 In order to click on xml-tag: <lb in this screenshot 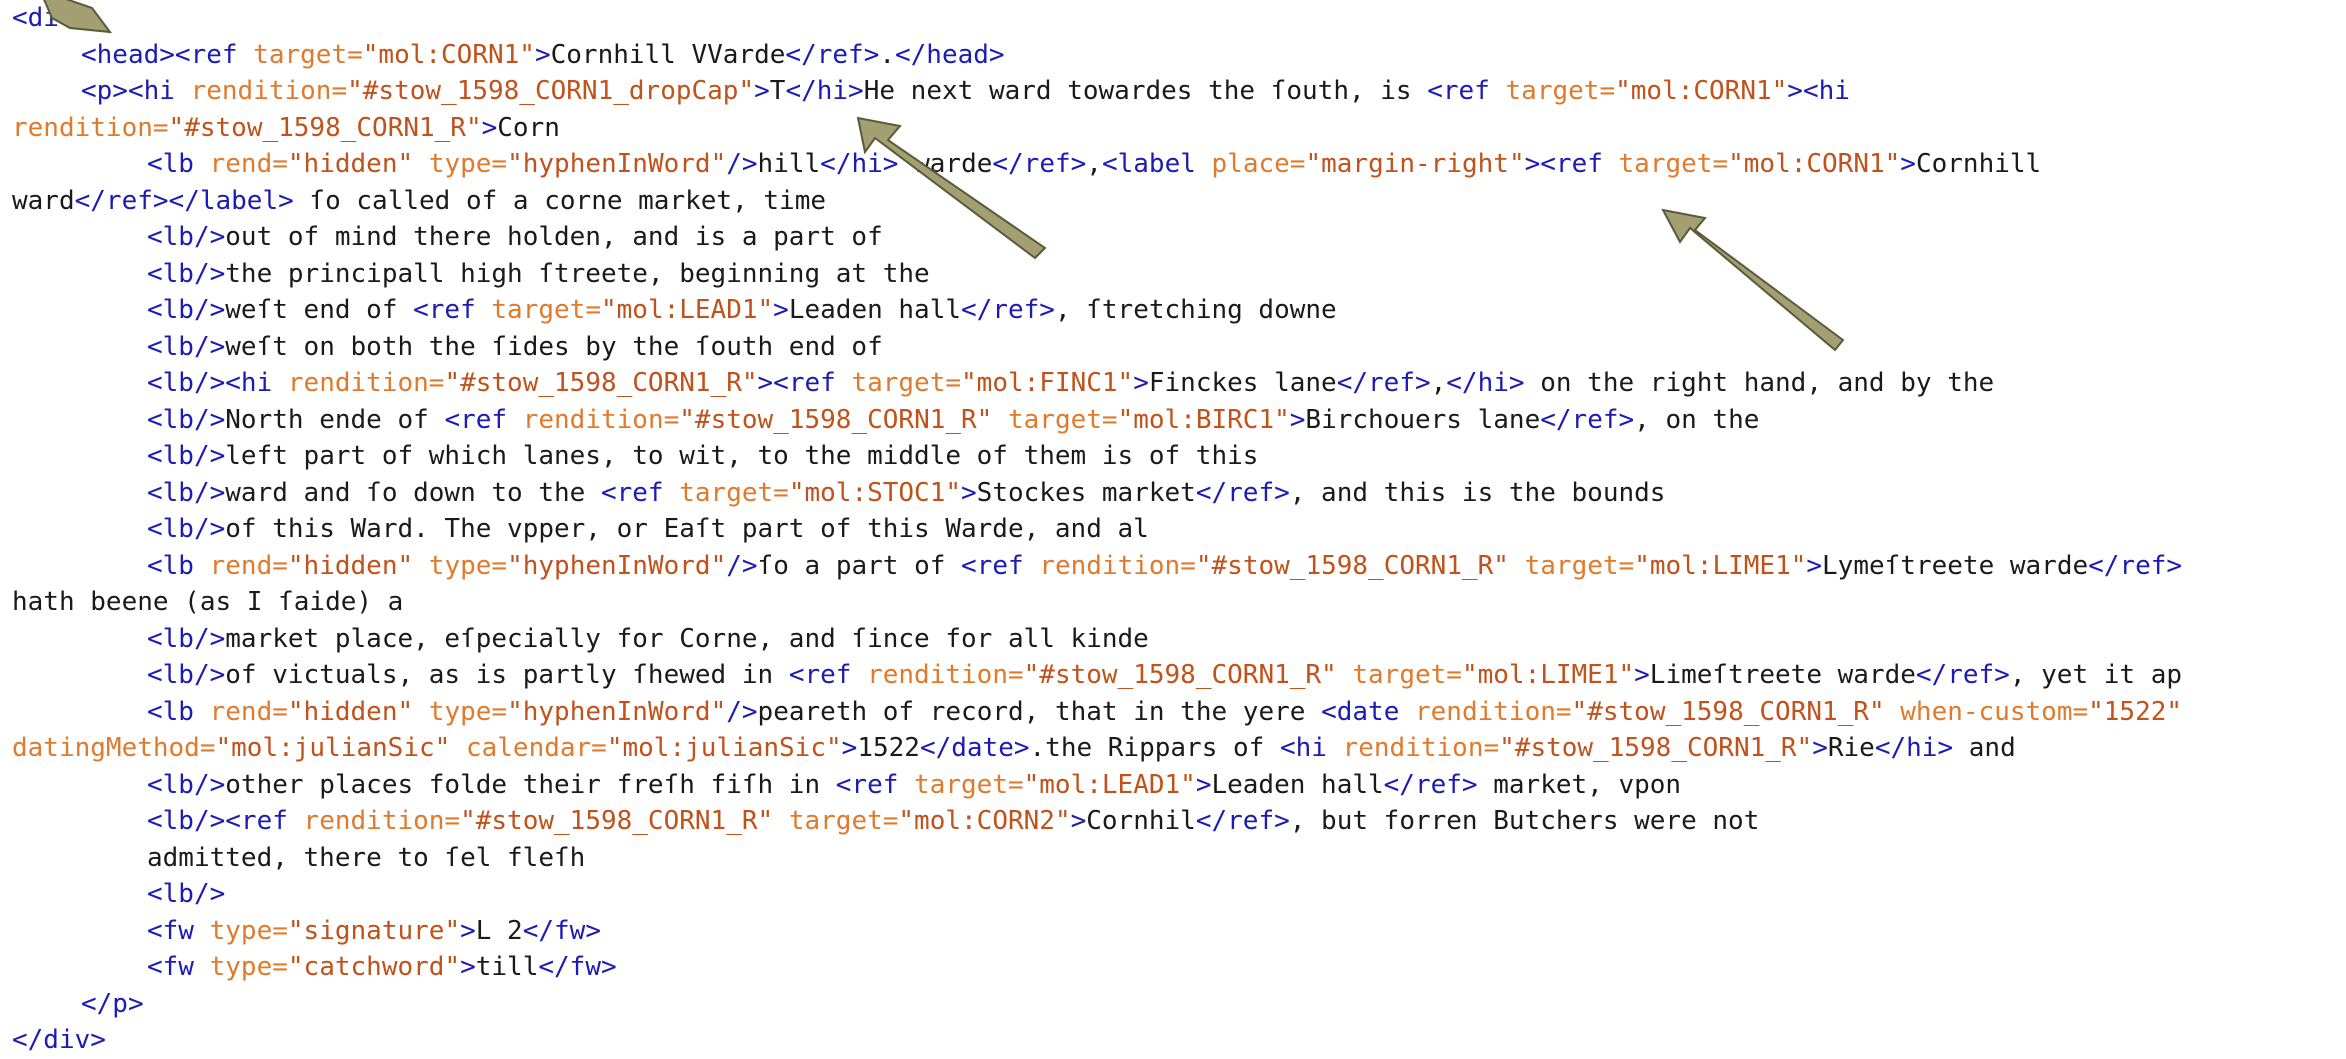, I will do `click(178, 711)`.